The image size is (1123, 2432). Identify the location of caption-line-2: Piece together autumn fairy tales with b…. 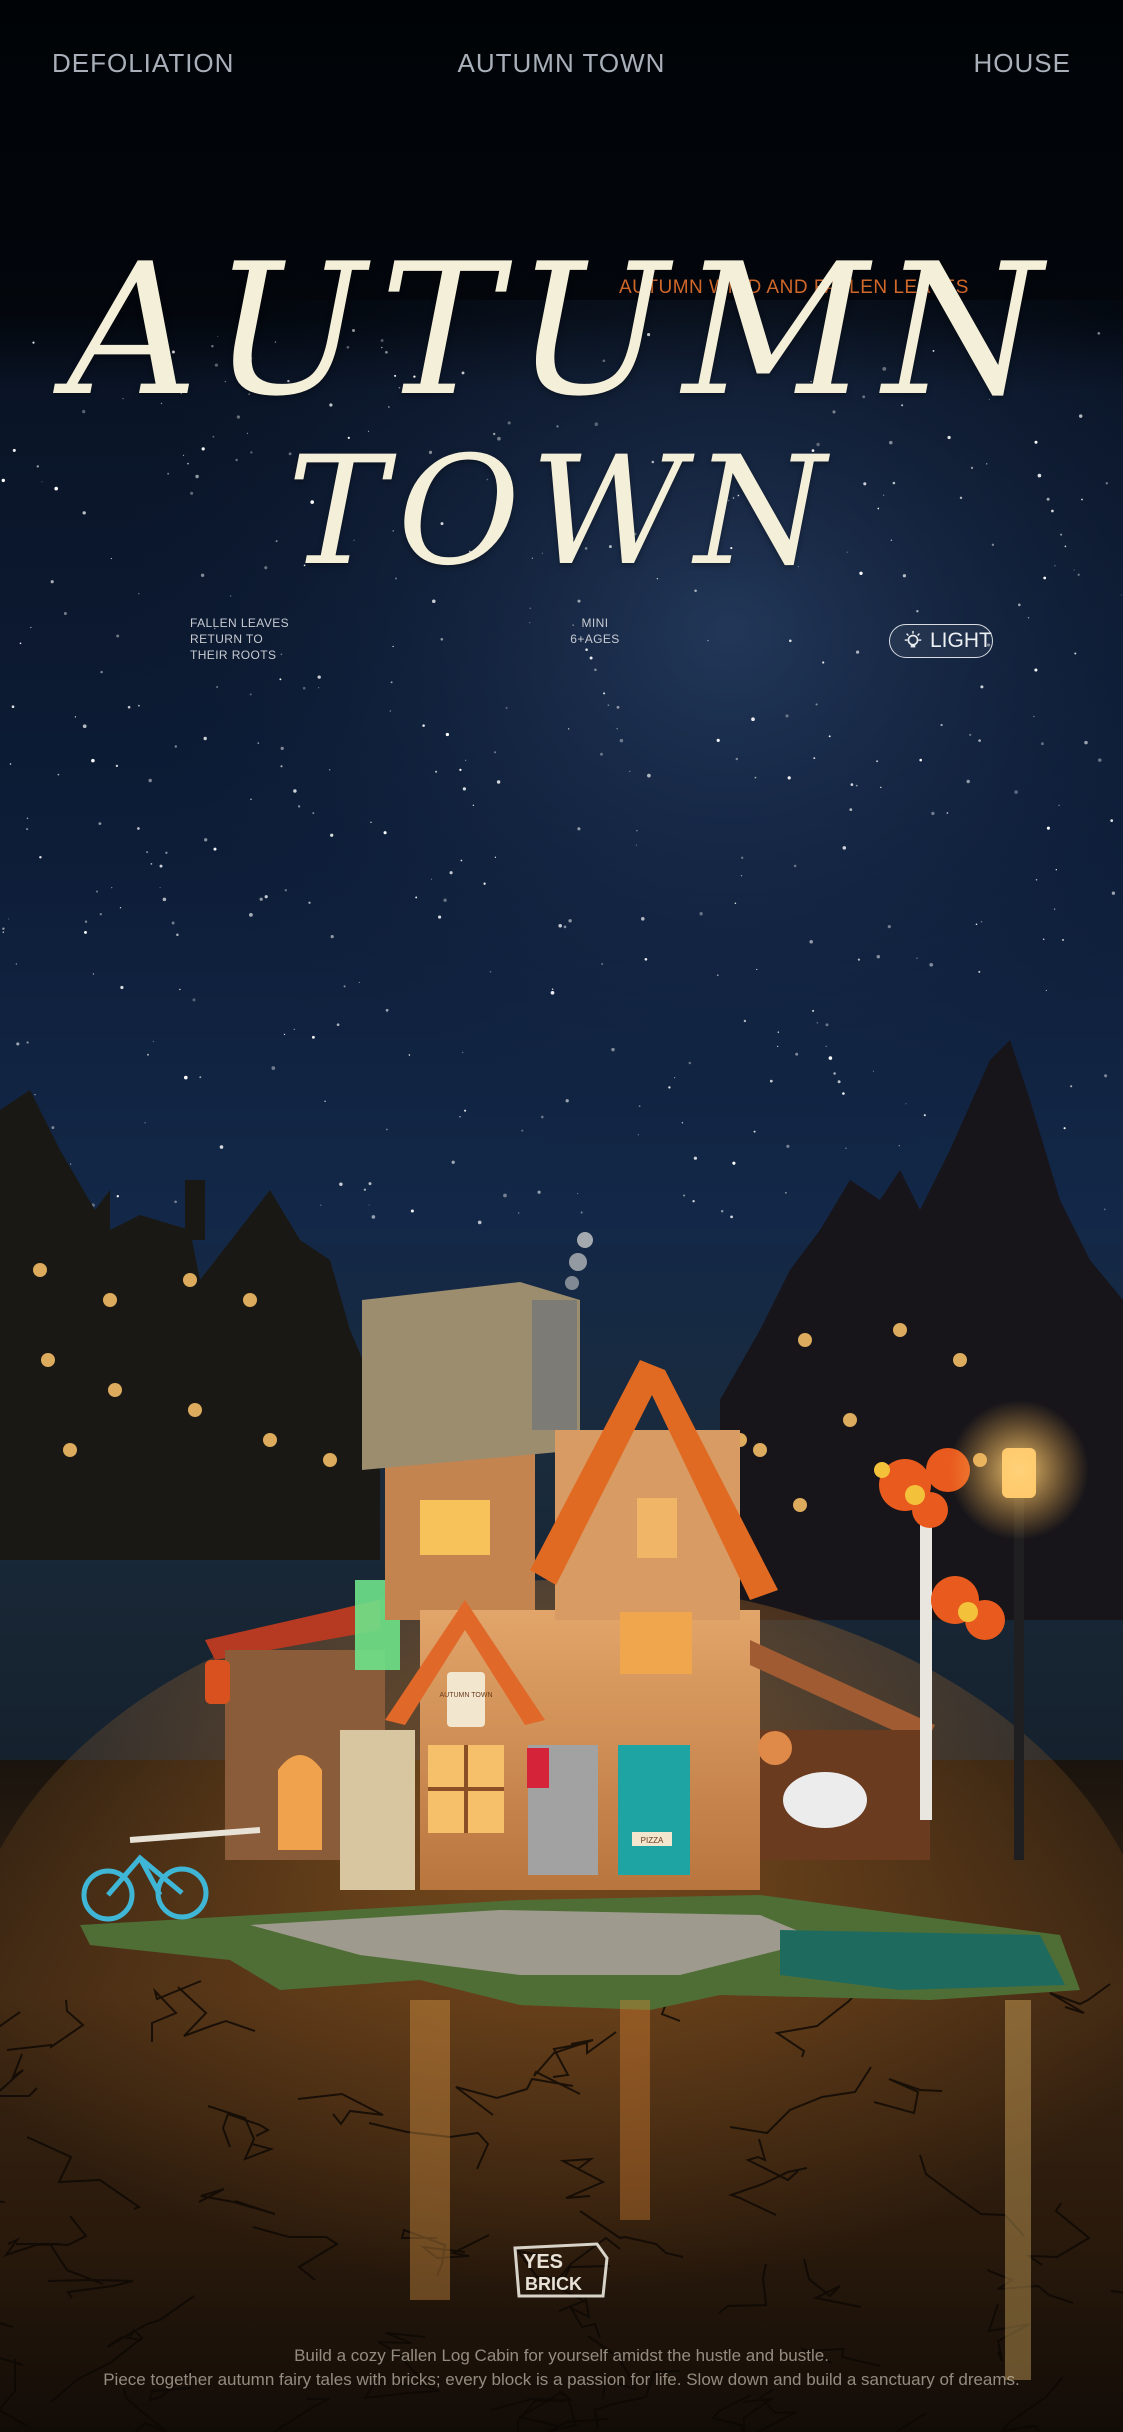
(561, 2379).